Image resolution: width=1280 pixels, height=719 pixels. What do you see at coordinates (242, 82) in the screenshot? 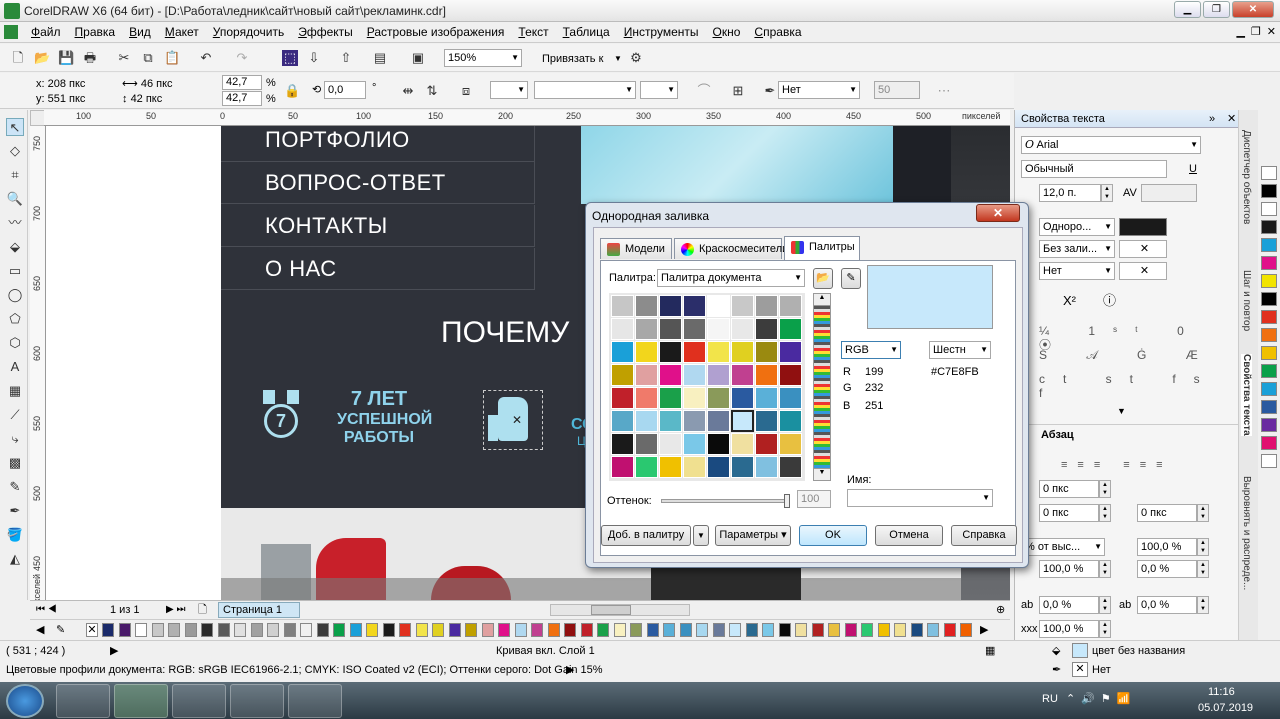
I see `scale-x-field: 42,7` at bounding box center [242, 82].